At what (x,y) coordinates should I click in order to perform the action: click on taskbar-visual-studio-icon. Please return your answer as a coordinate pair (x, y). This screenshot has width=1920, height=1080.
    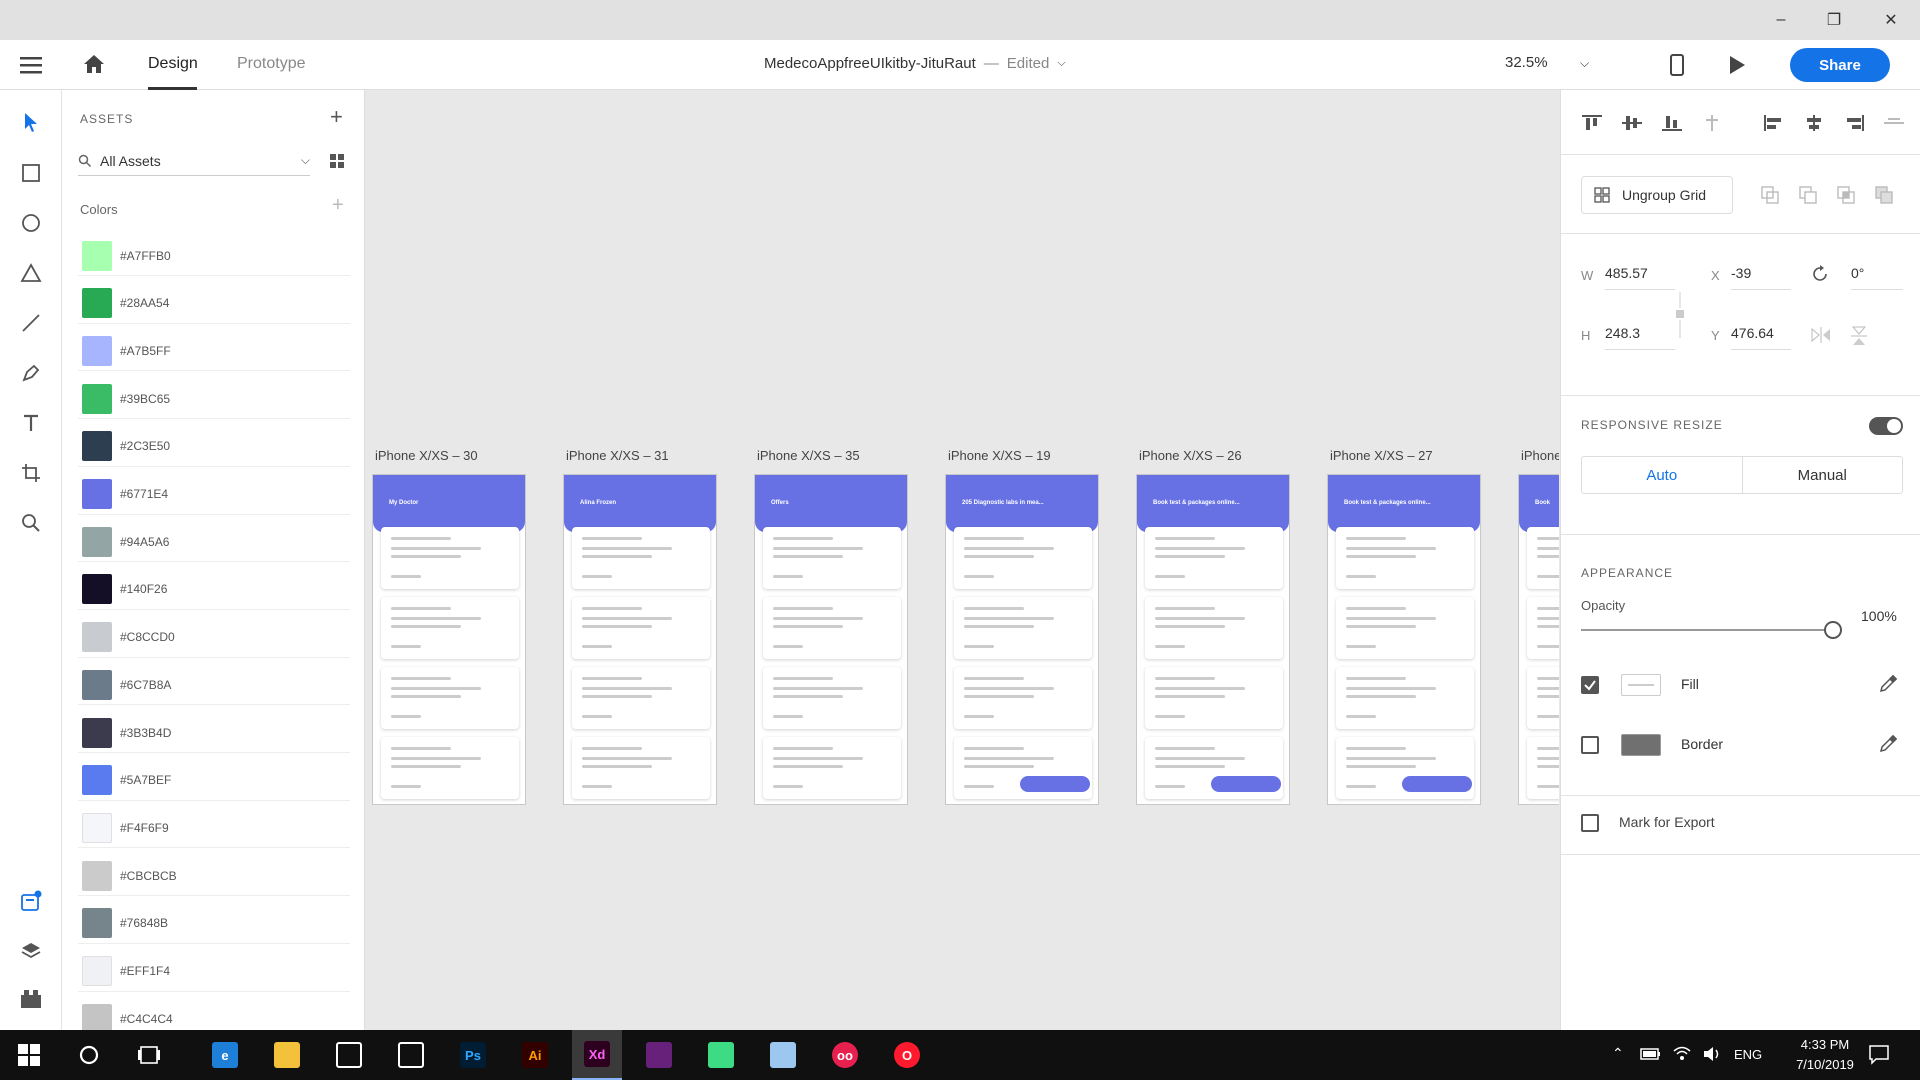
    Looking at the image, I should click on (659, 1055).